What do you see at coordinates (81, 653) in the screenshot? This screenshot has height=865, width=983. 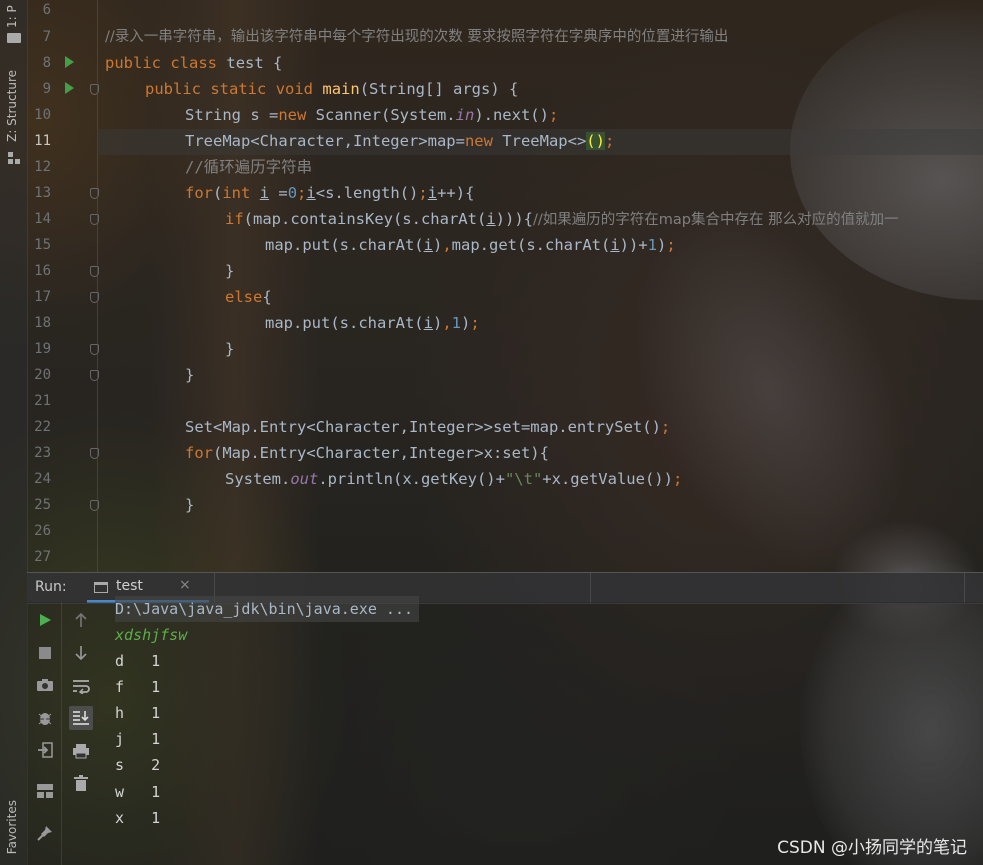 I see `down-arrow-icon` at bounding box center [81, 653].